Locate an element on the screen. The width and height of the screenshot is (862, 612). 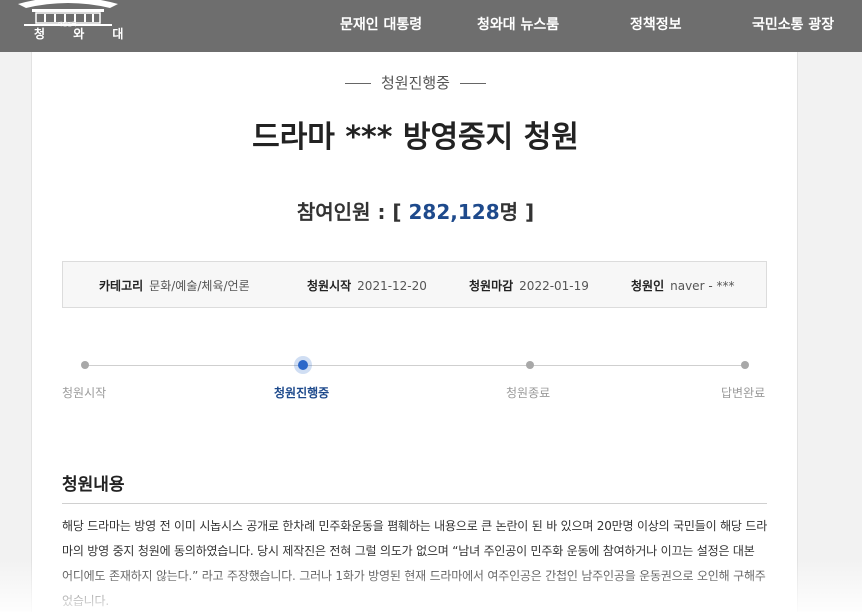
meta-end-date: 청원마감 2022-01-19 is located at coordinates (529, 285).